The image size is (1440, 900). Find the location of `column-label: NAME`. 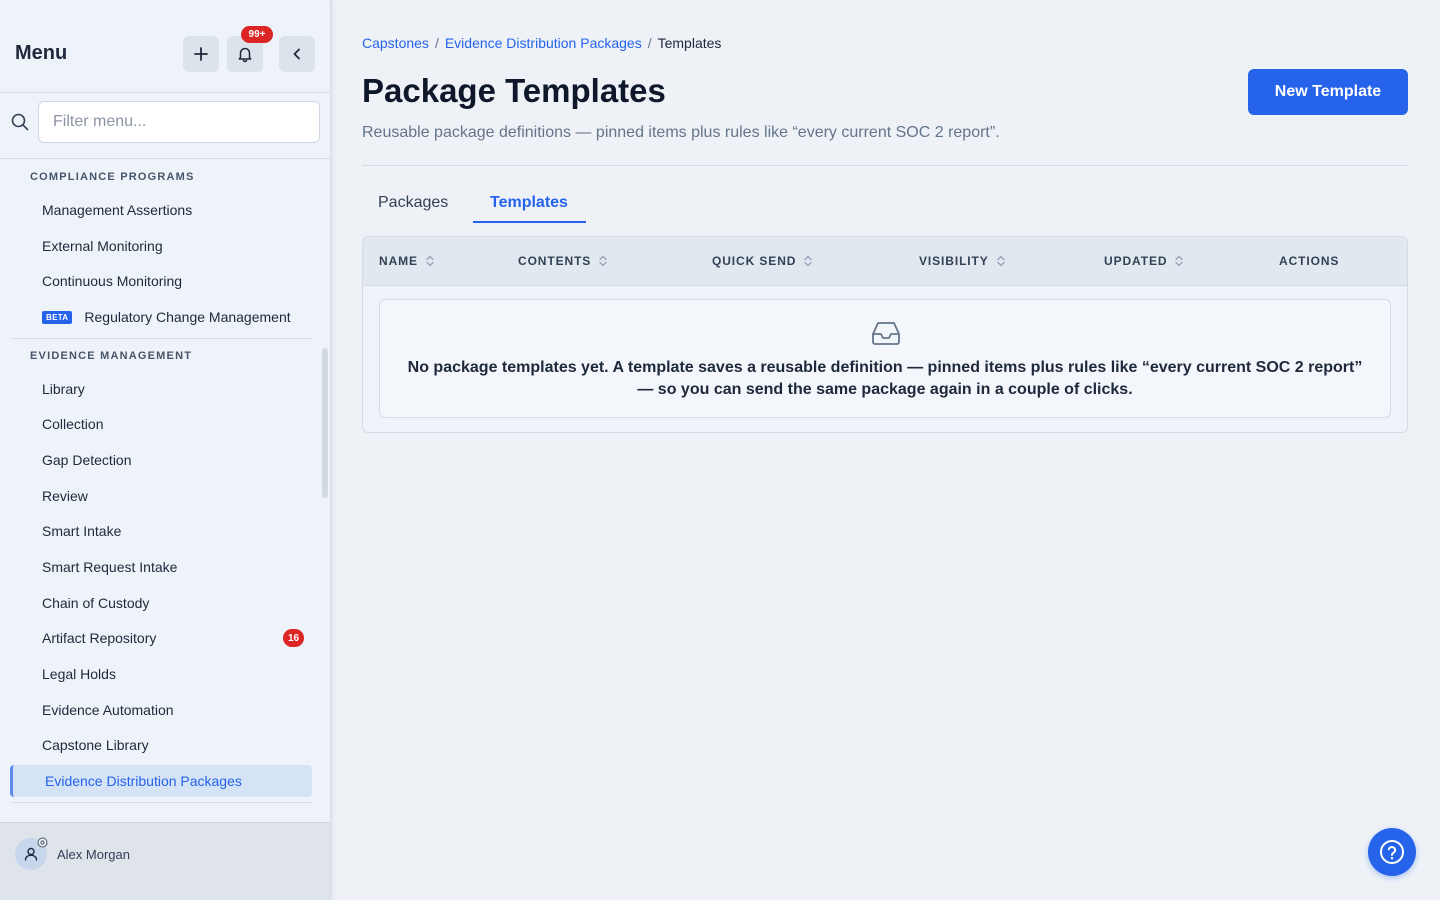

column-label: NAME is located at coordinates (398, 261).